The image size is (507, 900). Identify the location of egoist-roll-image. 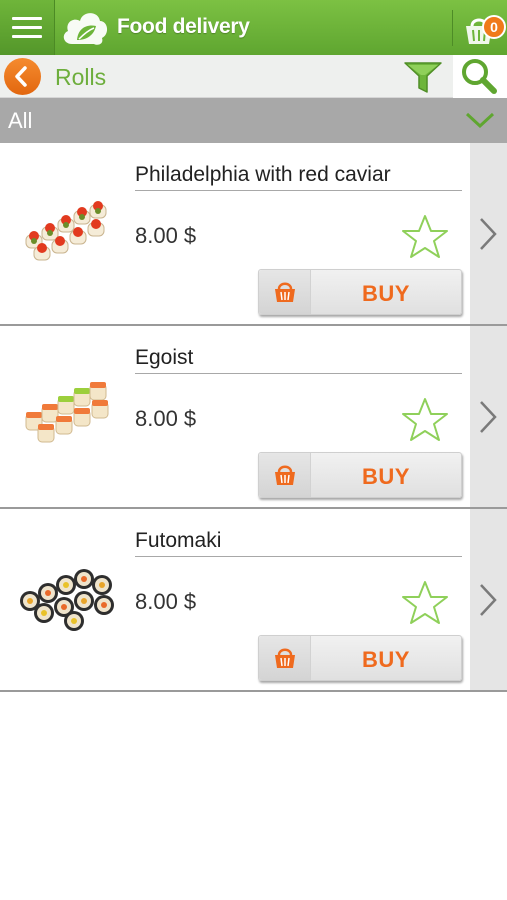
(67, 412).